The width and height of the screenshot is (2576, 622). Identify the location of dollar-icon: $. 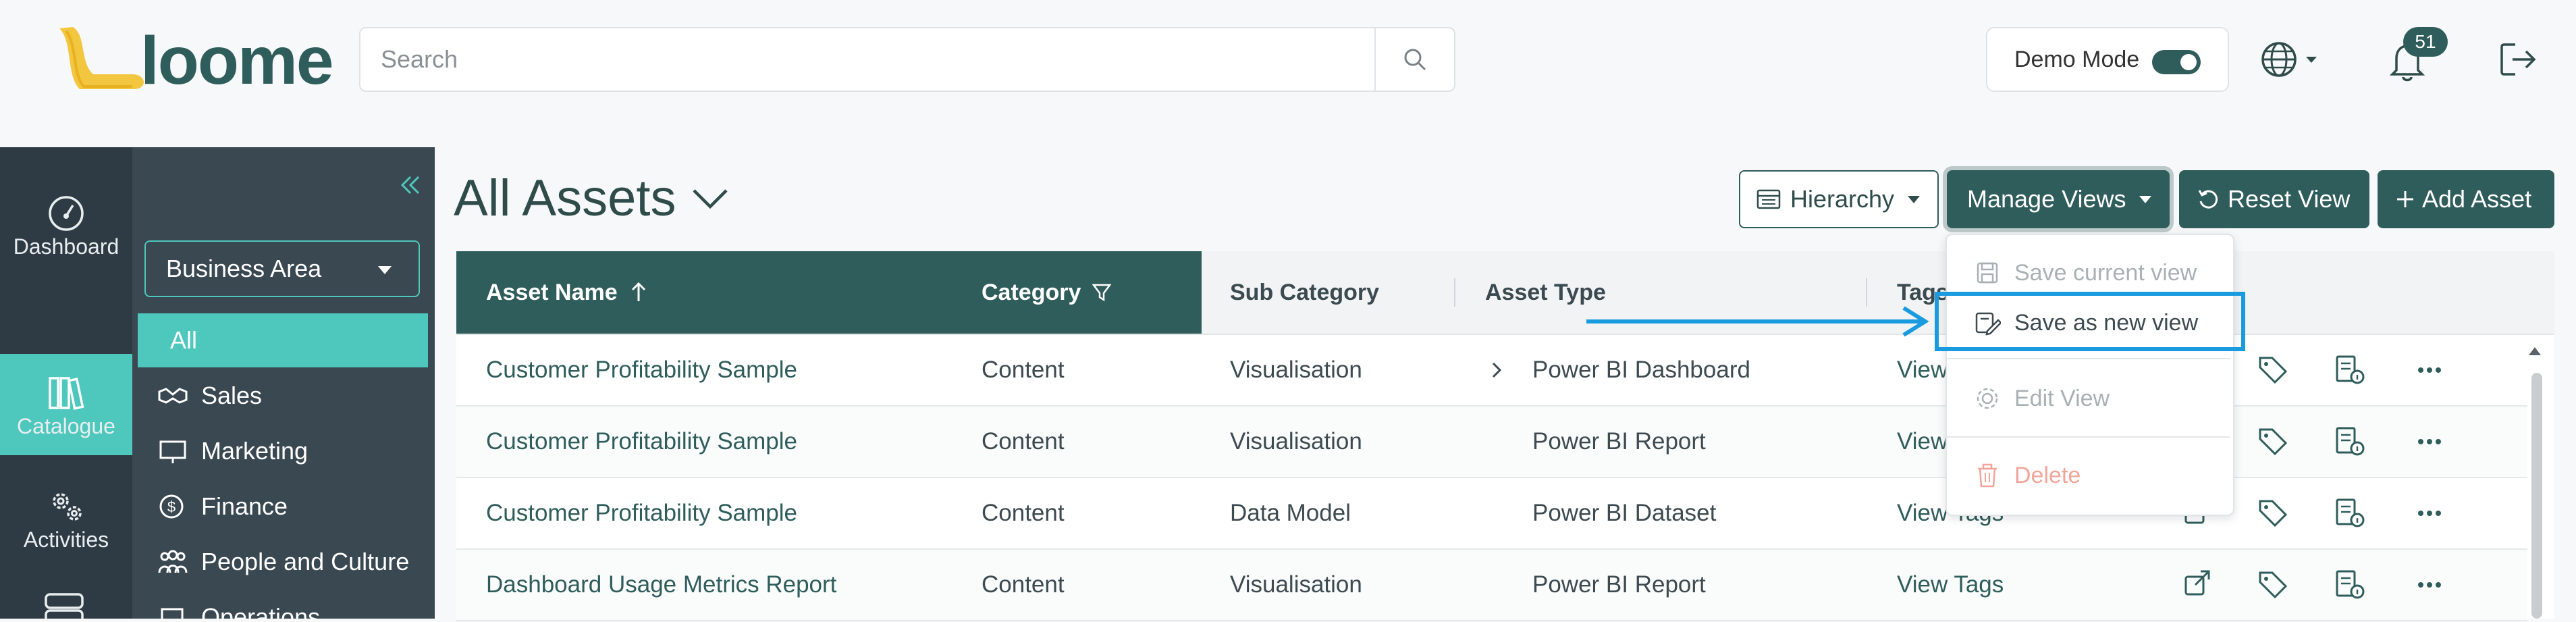
(171, 506).